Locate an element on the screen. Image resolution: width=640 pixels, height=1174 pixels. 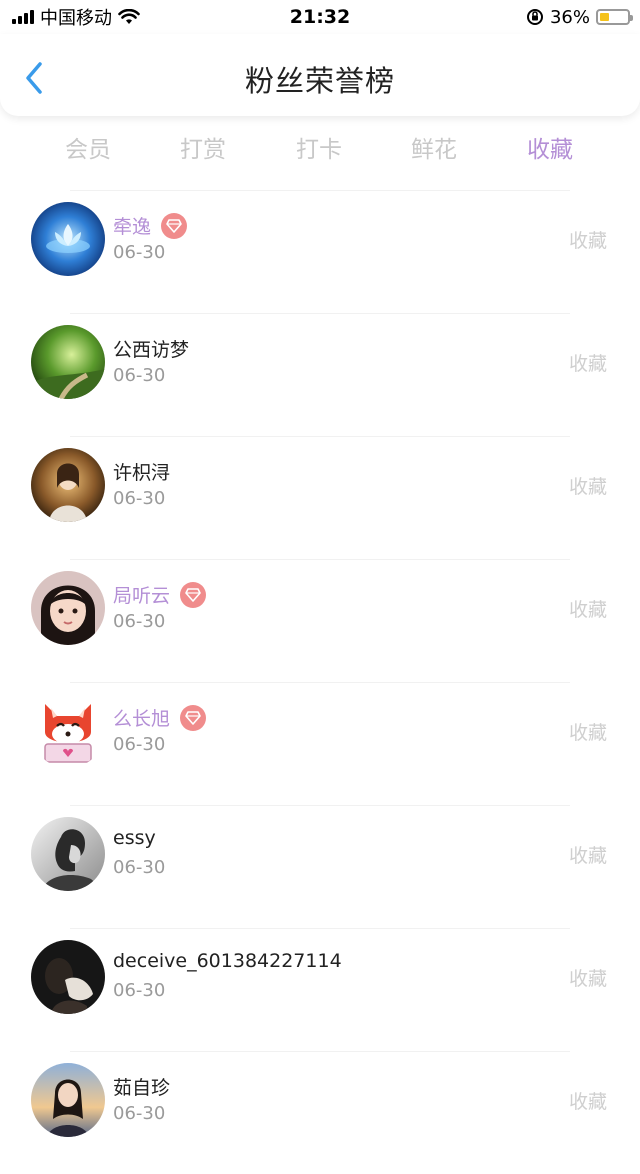
portrait-avatar-image is located at coordinates (68, 485).